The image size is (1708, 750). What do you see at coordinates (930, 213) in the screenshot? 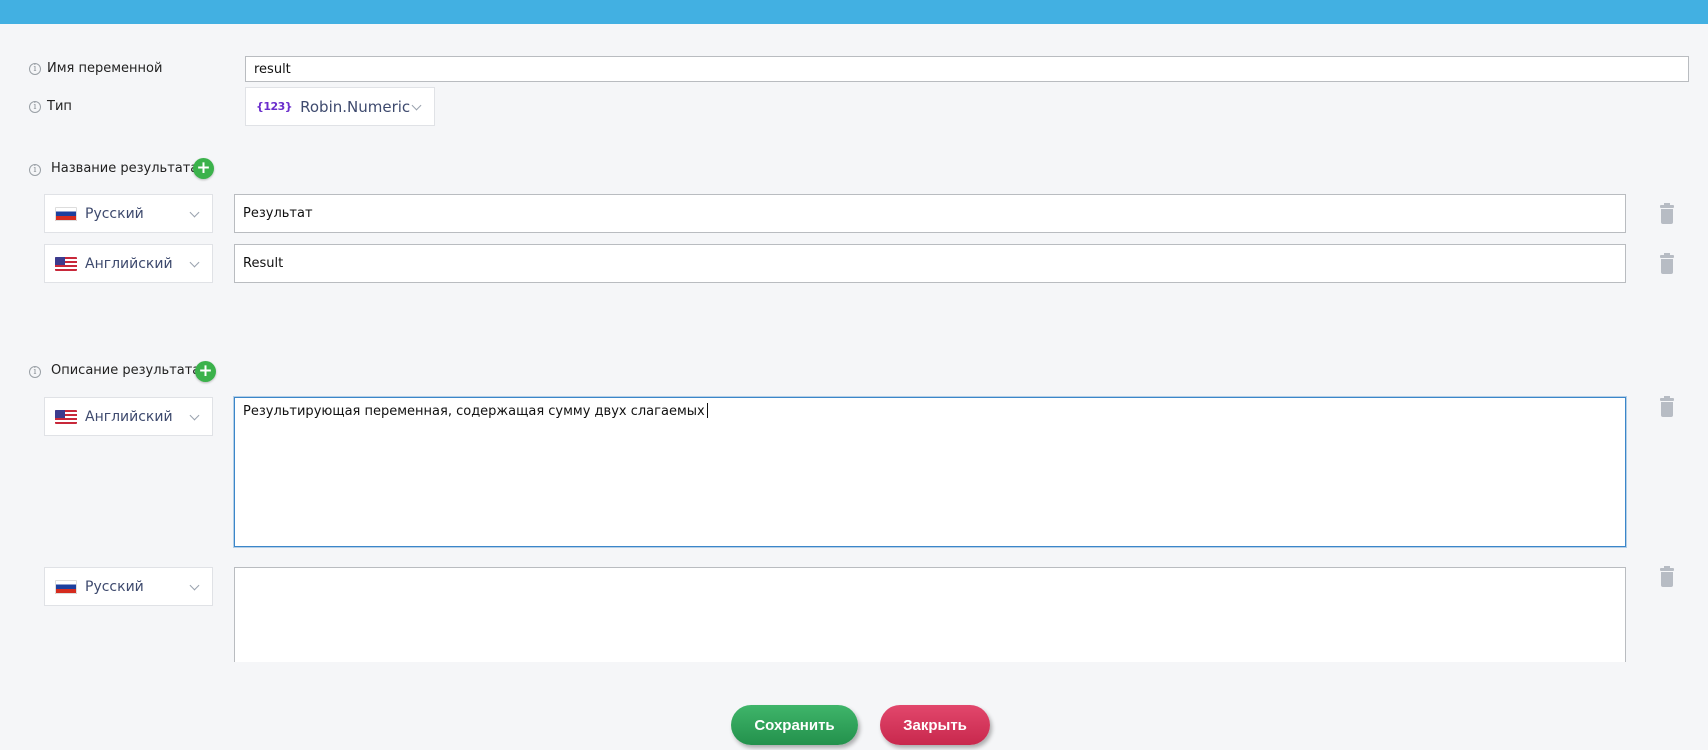
I see `result-name-input-ru: Результат` at bounding box center [930, 213].